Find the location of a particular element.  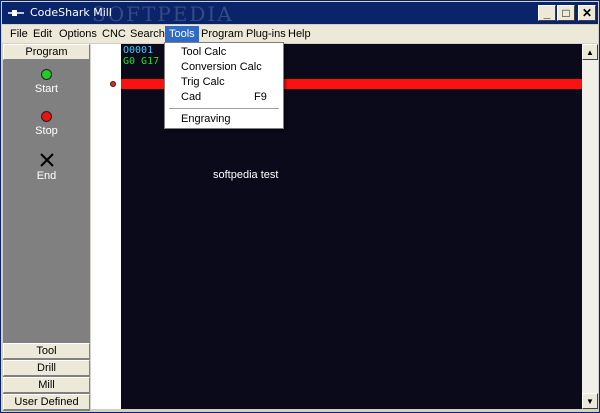

menu-item-conversion-calc: Conversion Calc is located at coordinates (224, 67).